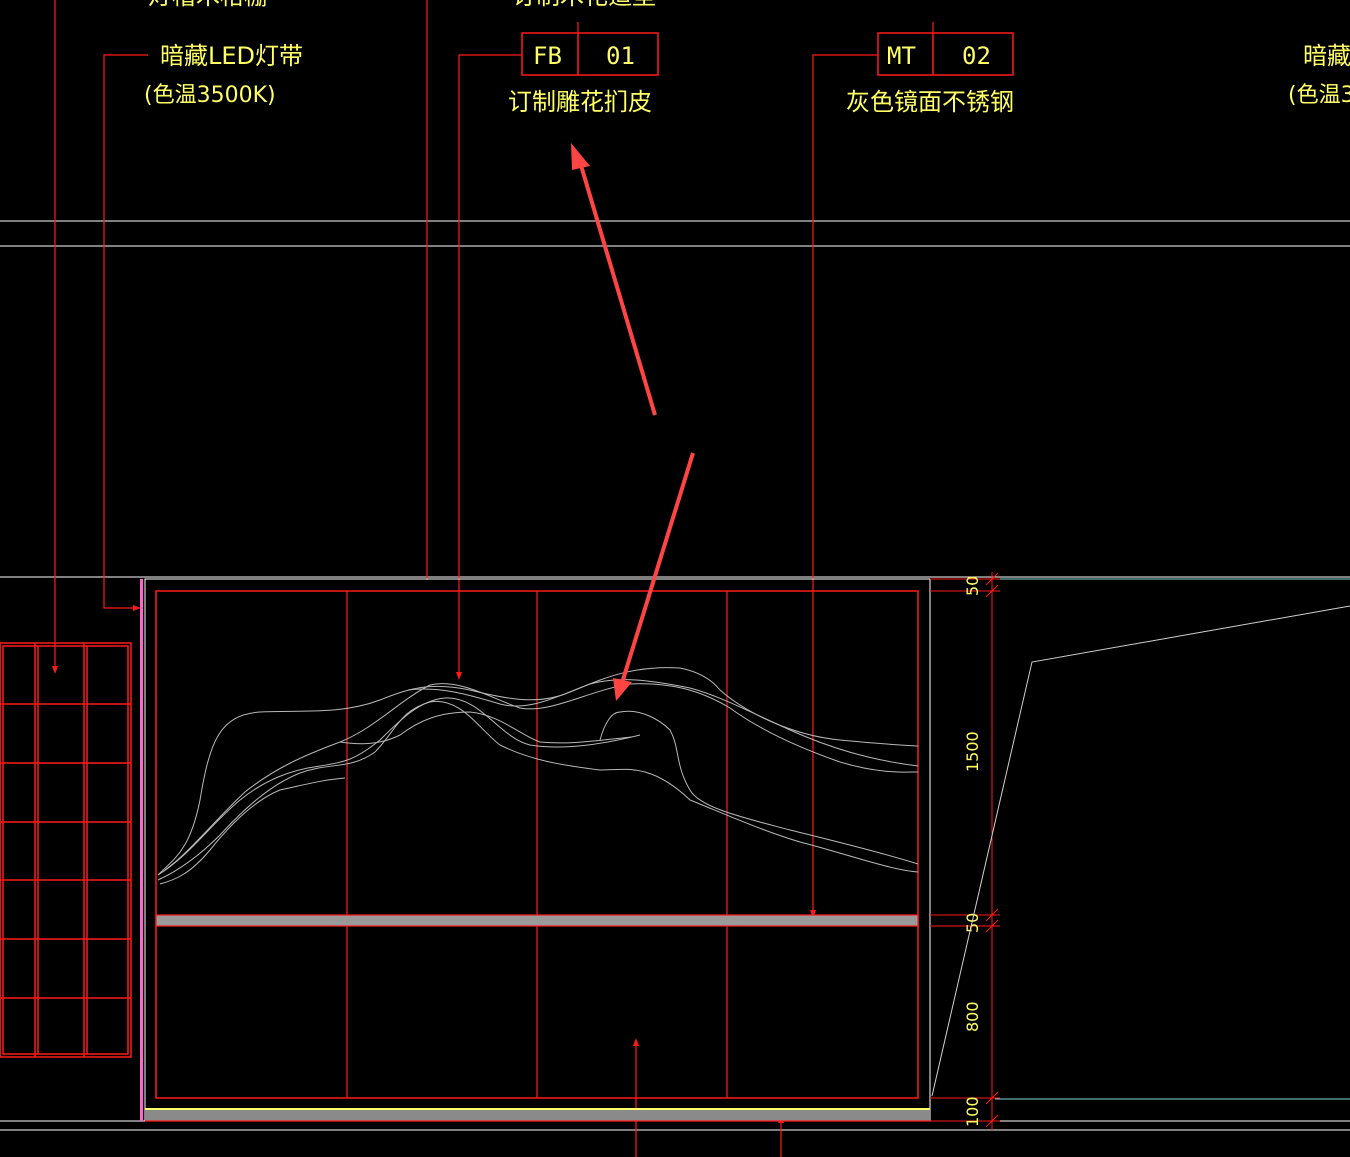 The image size is (1350, 1157). What do you see at coordinates (972, 751) in the screenshot?
I see `dim-1500: 1500` at bounding box center [972, 751].